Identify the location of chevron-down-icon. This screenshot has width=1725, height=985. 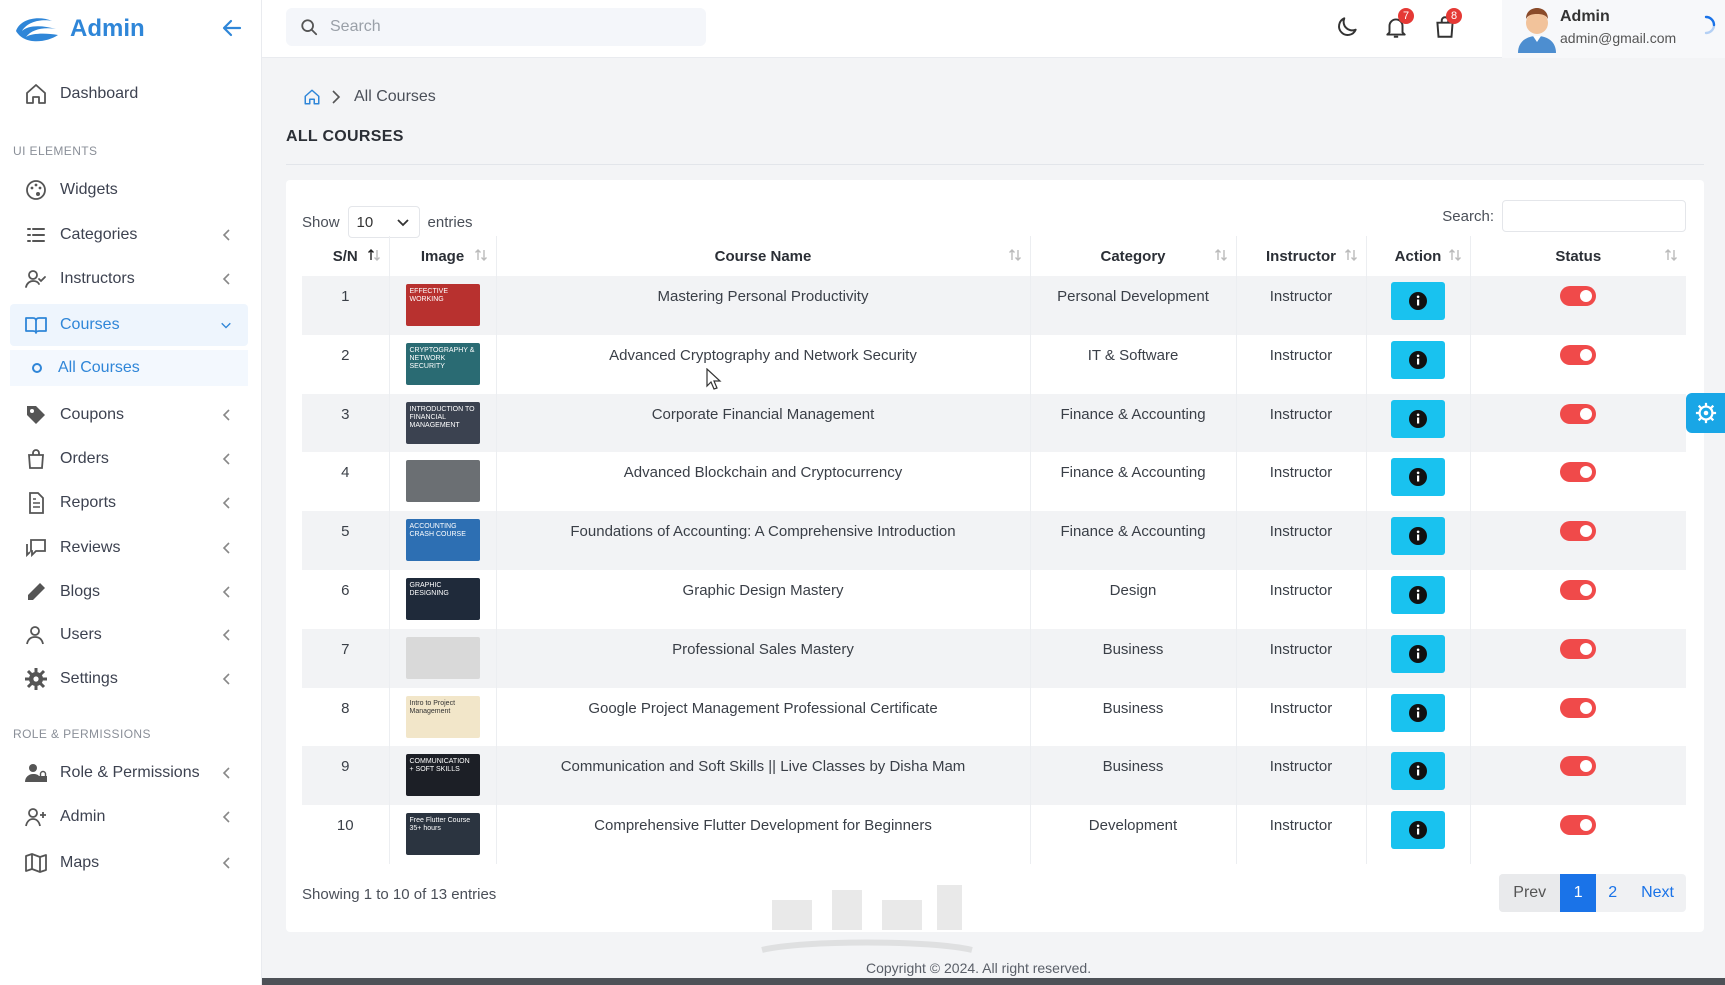
(402, 223).